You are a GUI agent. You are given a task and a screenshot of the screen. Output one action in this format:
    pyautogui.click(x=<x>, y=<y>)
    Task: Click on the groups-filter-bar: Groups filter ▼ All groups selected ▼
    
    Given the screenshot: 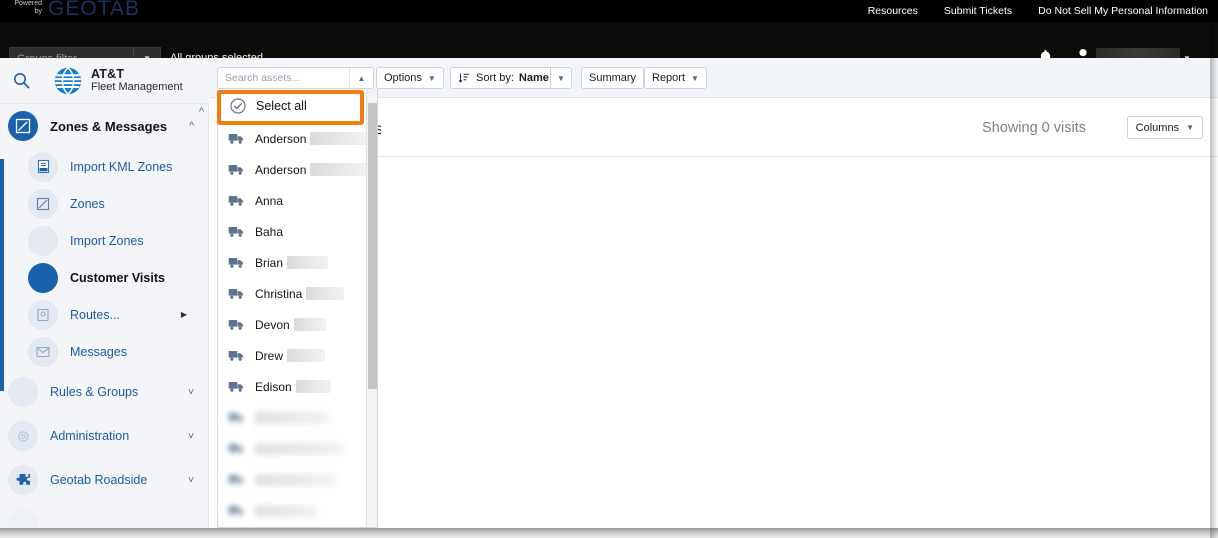 What is the action you would take?
    pyautogui.click(x=609, y=46)
    